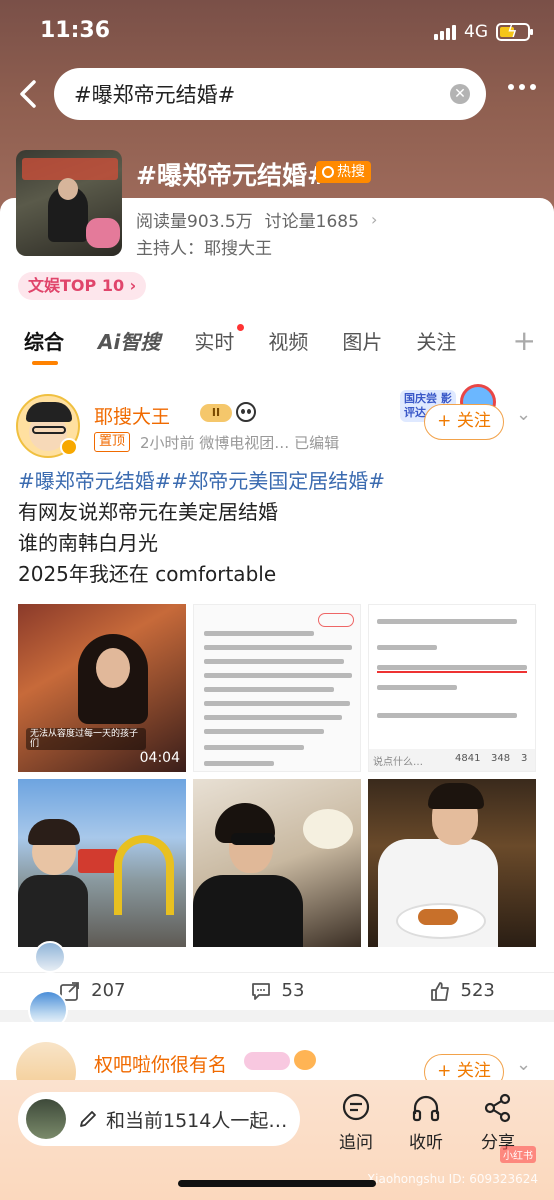 The image size is (554, 1200). What do you see at coordinates (356, 1107) in the screenshot?
I see `chat-icon` at bounding box center [356, 1107].